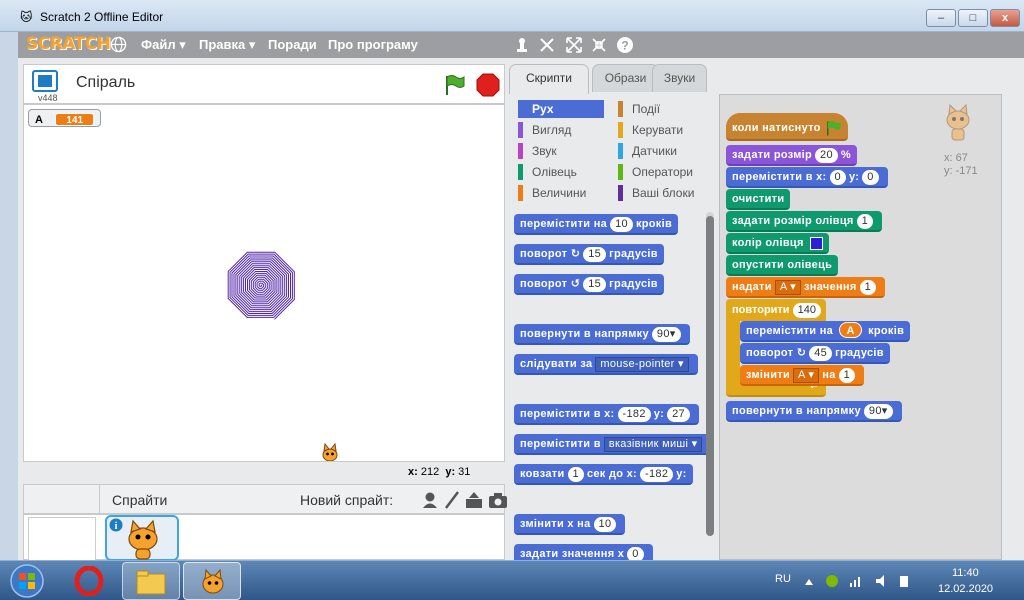  Describe the element at coordinates (62, 500) in the screenshot. I see `stage-column` at that location.